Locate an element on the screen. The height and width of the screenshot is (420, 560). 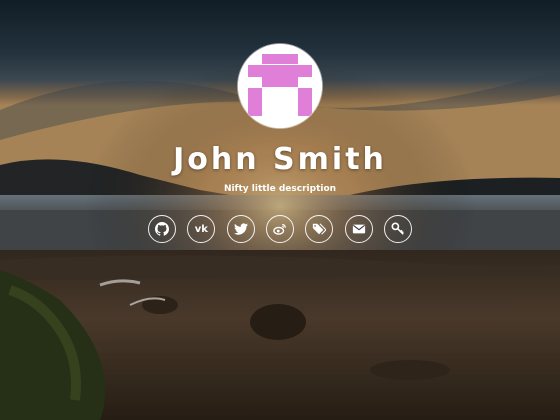
vk-link: vk is located at coordinates (201, 229).